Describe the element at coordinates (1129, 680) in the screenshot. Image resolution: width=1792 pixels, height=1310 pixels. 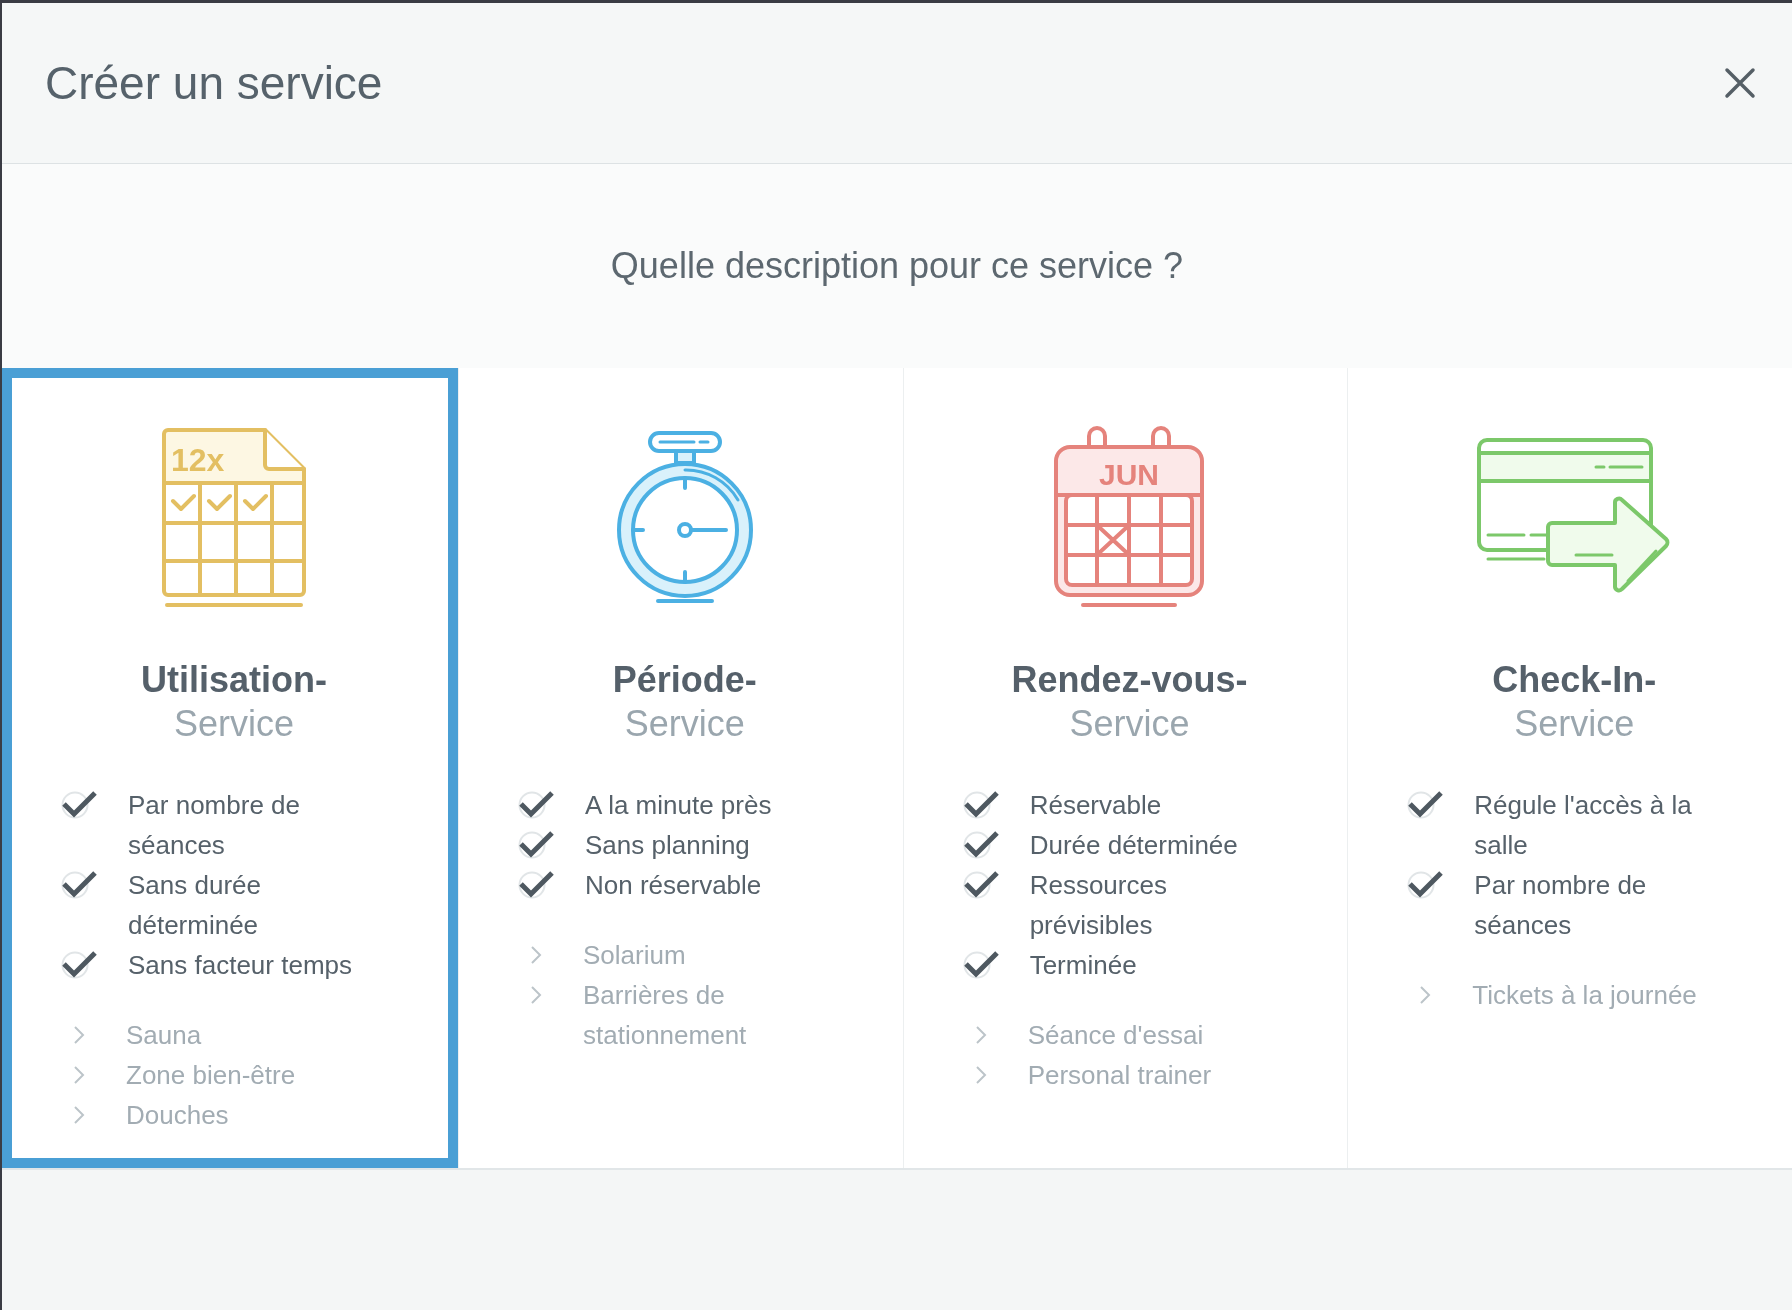
I see `card-title: Rendez-vous-` at that location.